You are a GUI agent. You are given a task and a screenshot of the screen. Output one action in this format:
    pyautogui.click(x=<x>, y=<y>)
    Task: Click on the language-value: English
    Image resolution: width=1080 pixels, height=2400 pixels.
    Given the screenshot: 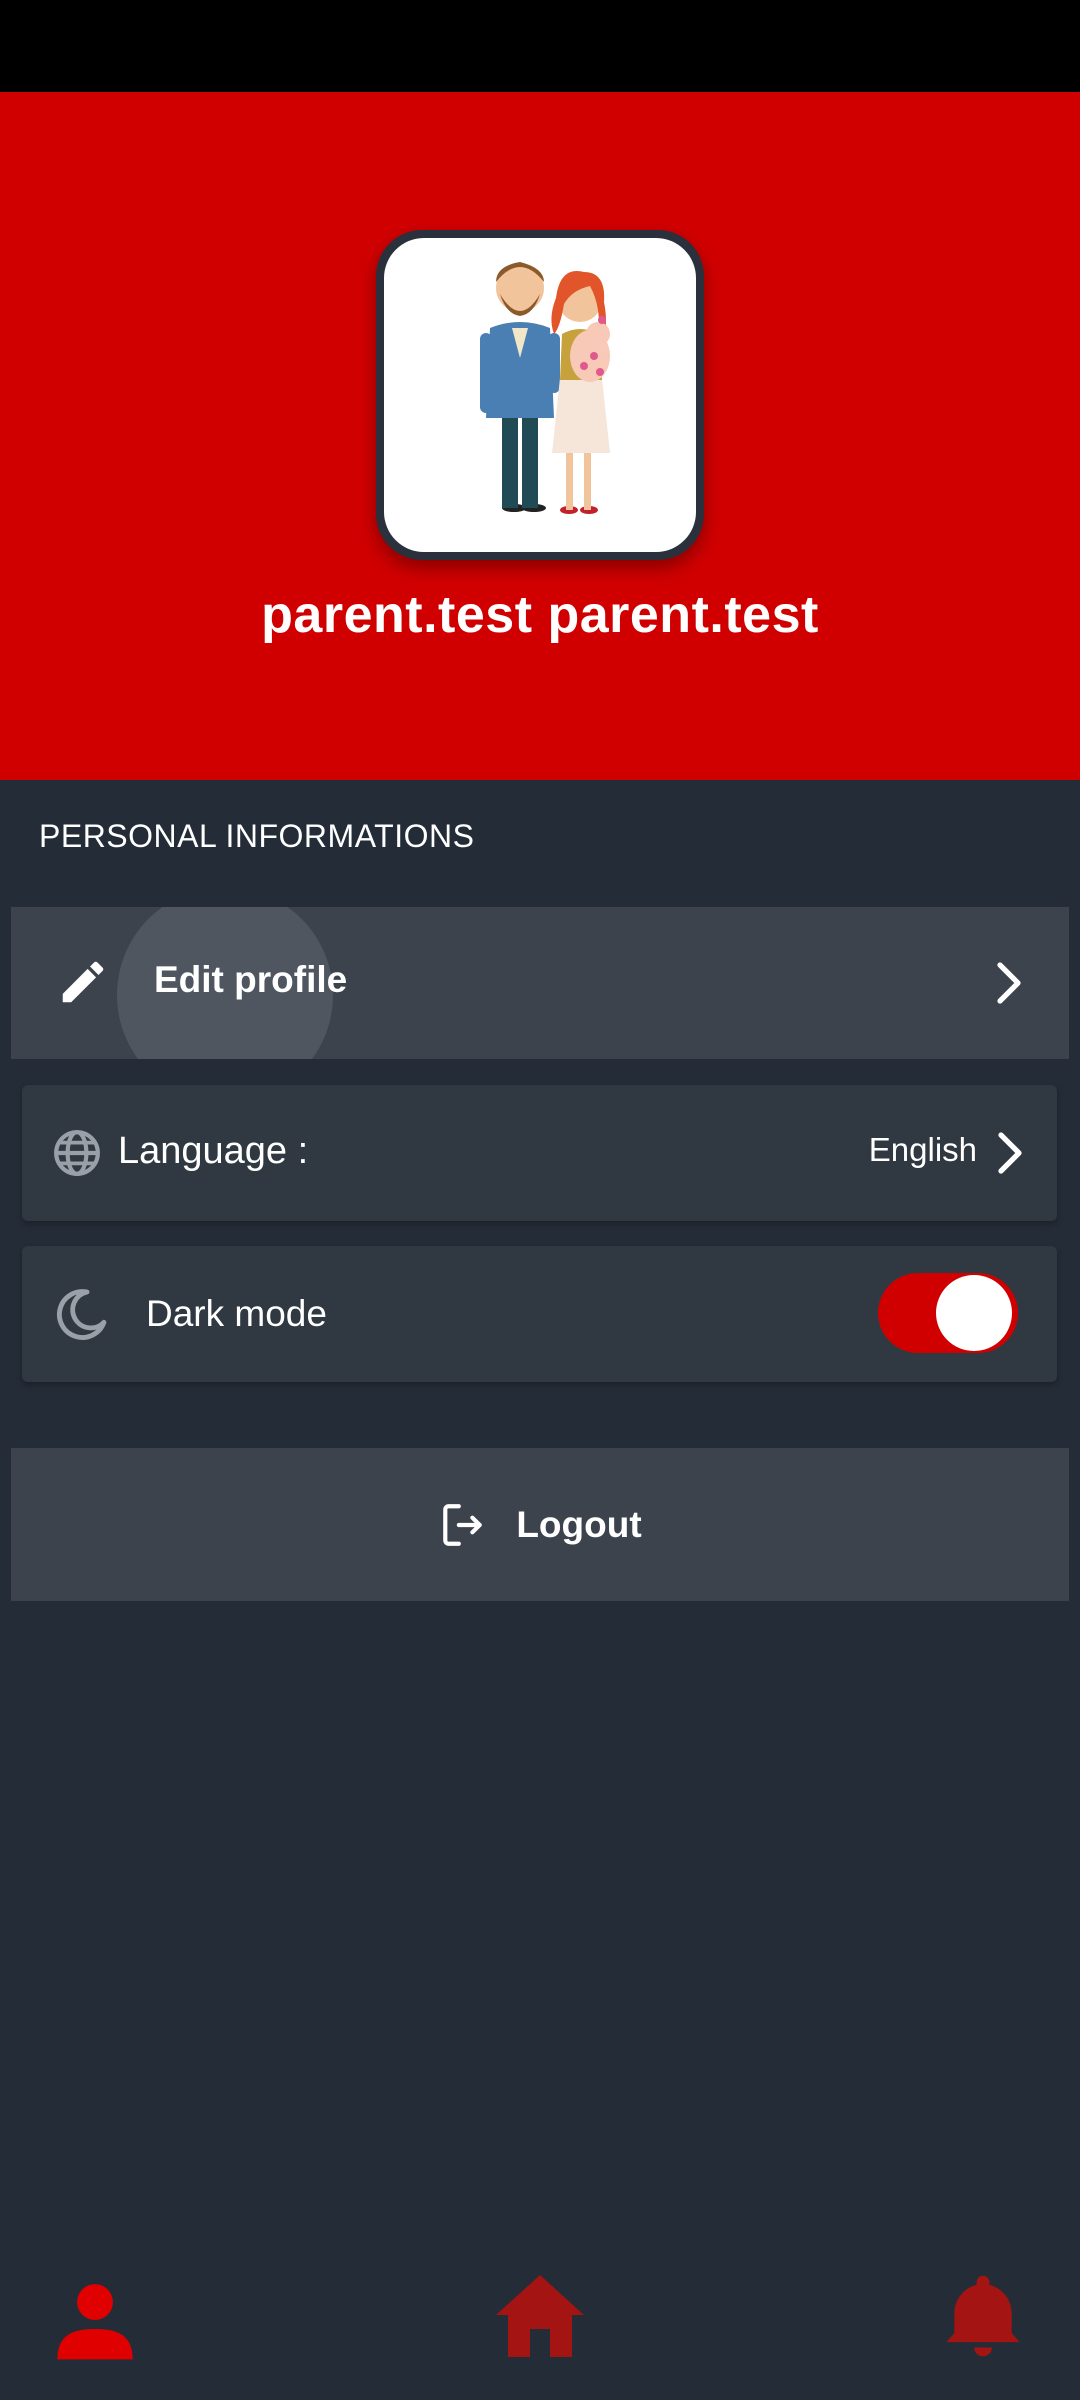 What is the action you would take?
    pyautogui.click(x=922, y=1149)
    